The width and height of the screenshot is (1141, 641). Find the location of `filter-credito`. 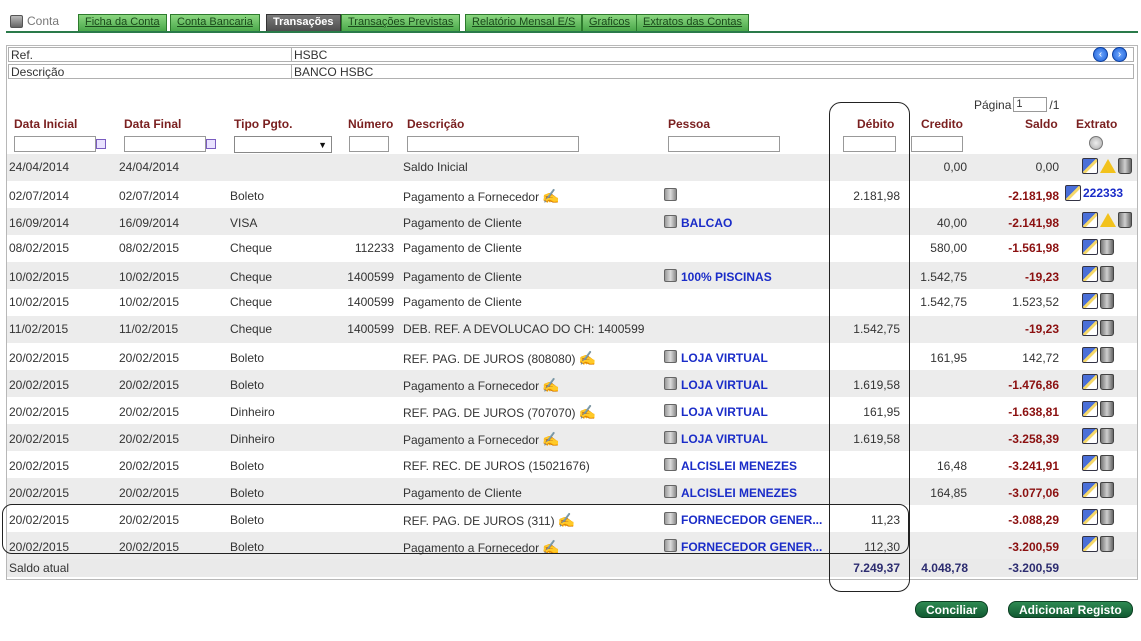

filter-credito is located at coordinates (937, 144).